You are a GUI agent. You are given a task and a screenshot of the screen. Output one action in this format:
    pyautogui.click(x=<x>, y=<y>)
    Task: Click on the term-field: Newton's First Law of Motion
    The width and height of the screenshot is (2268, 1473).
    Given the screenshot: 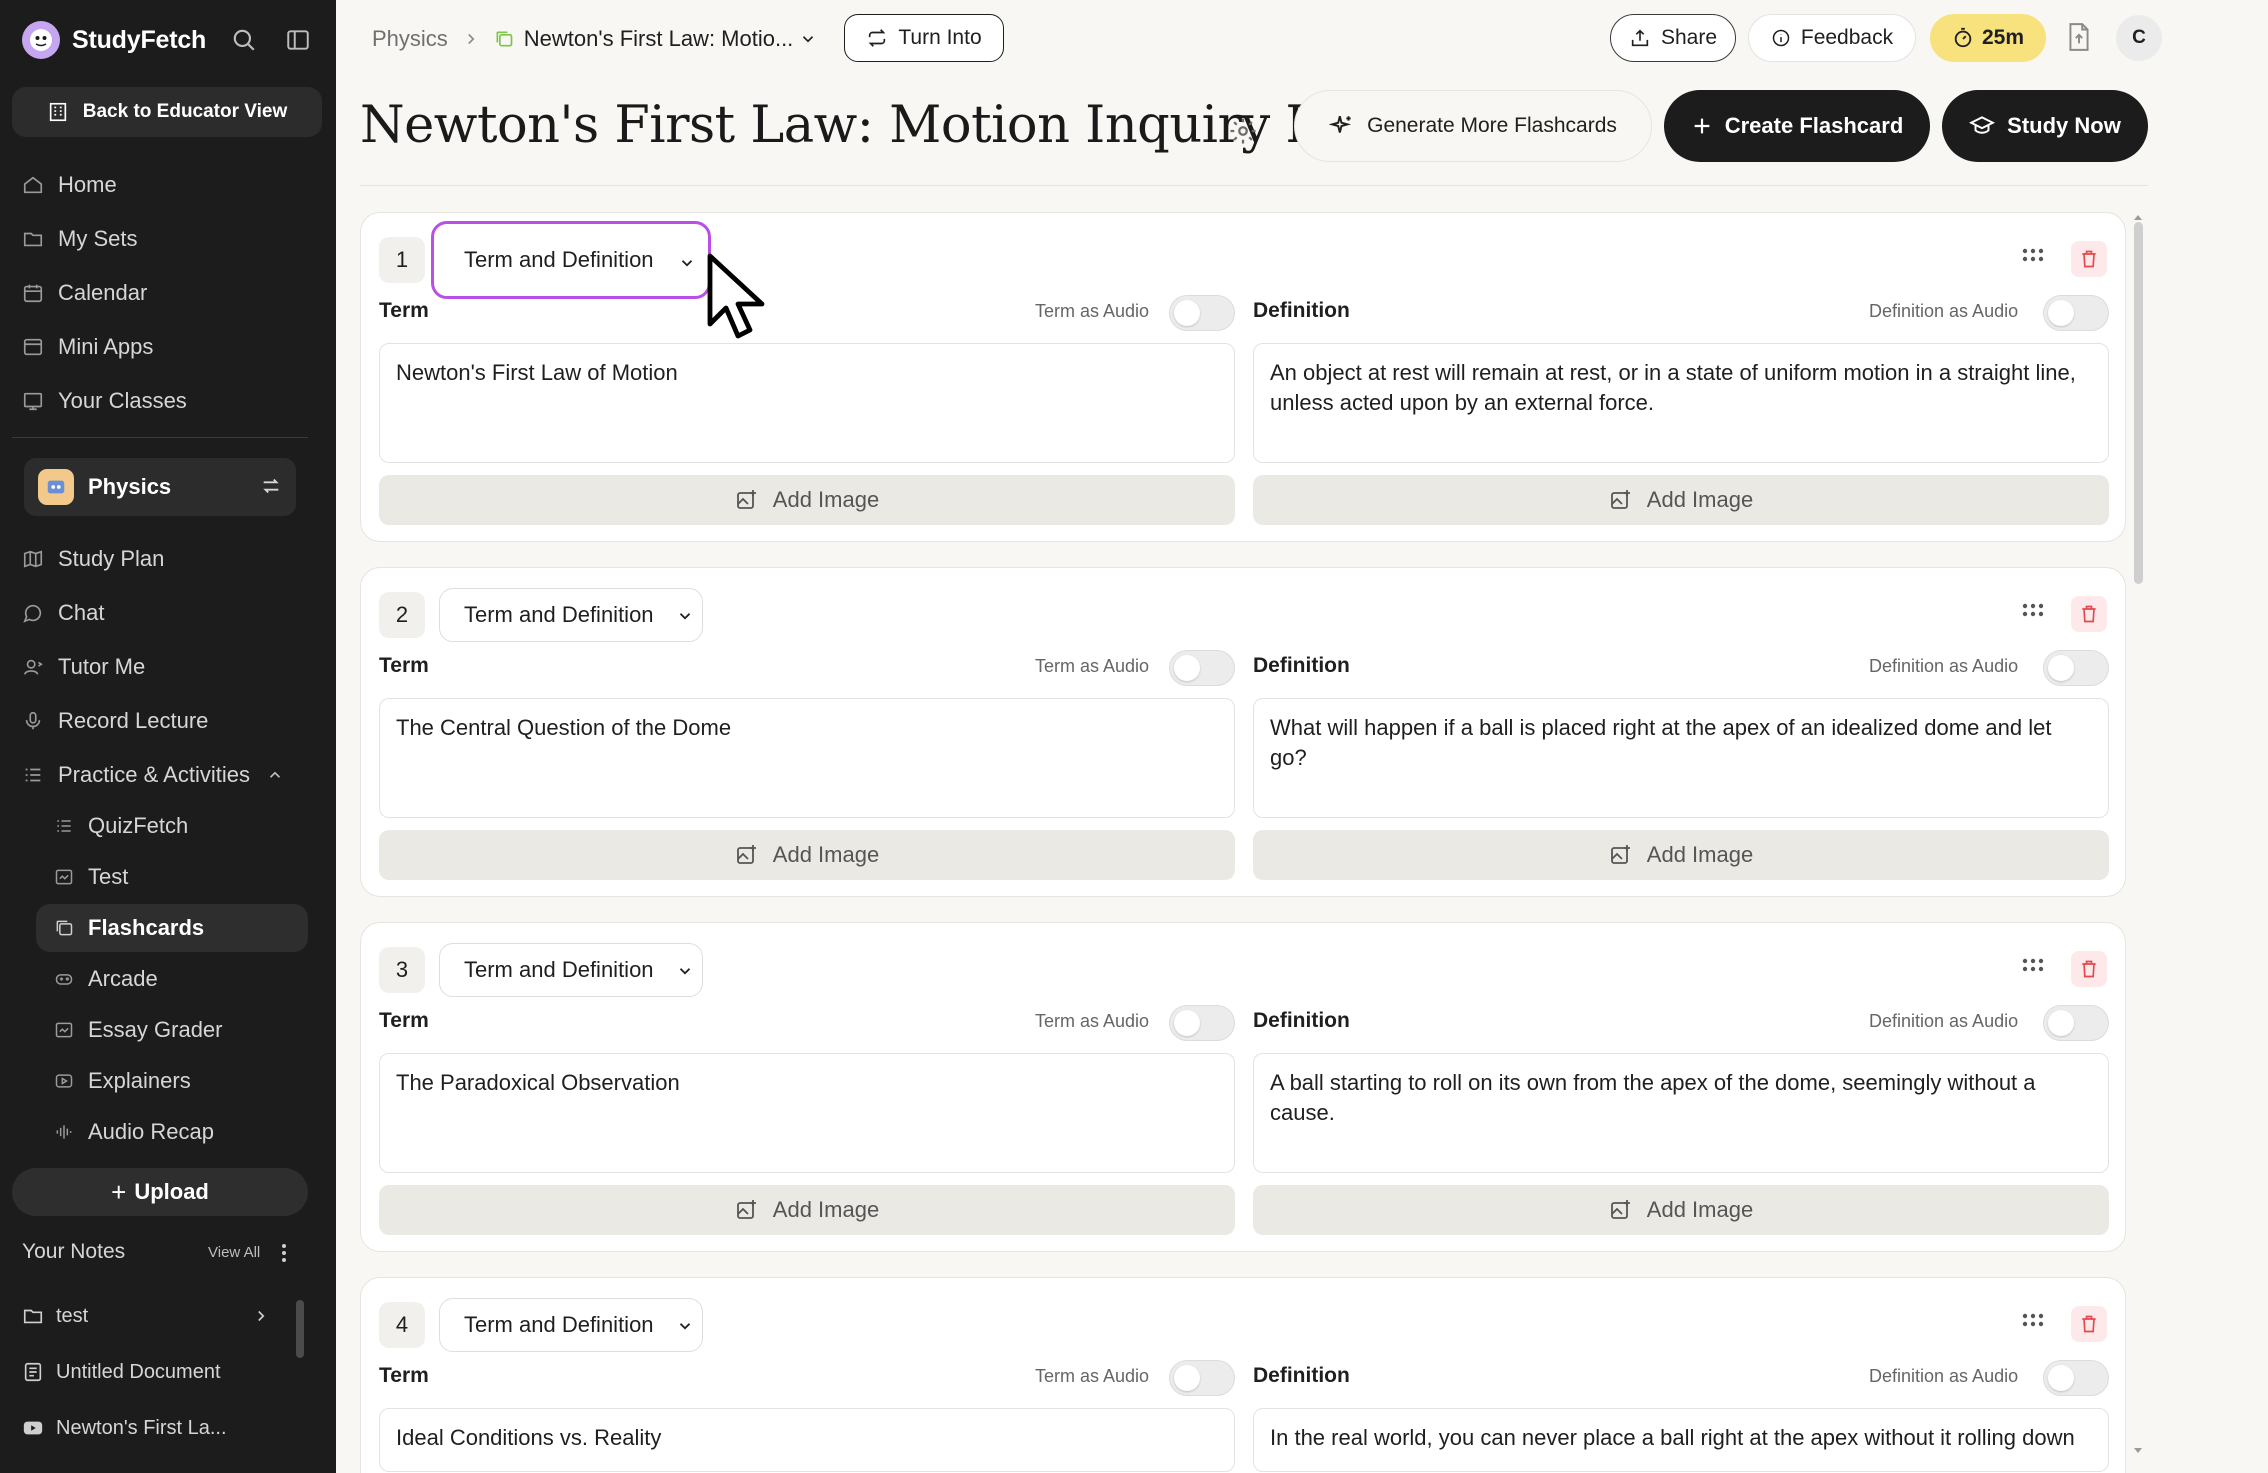 What is the action you would take?
    pyautogui.click(x=807, y=403)
    